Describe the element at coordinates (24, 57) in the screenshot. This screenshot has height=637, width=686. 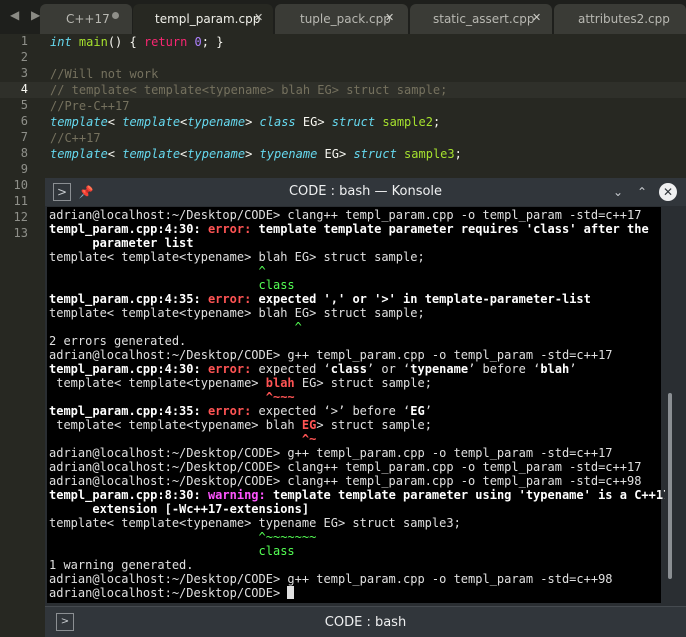
I see `line-number: 2` at that location.